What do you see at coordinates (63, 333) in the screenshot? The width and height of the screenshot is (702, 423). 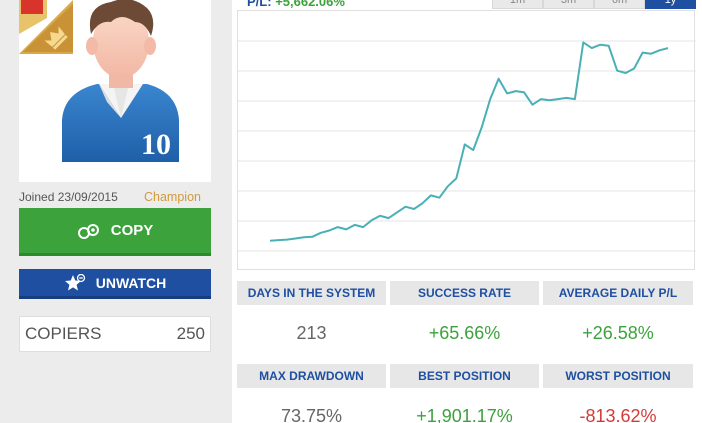 I see `copiers-label: COPIERS` at bounding box center [63, 333].